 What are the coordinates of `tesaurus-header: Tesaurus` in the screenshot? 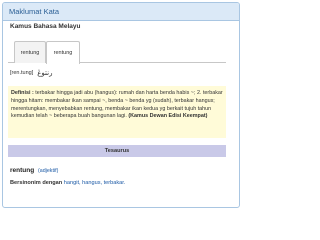 It's located at (117, 151).